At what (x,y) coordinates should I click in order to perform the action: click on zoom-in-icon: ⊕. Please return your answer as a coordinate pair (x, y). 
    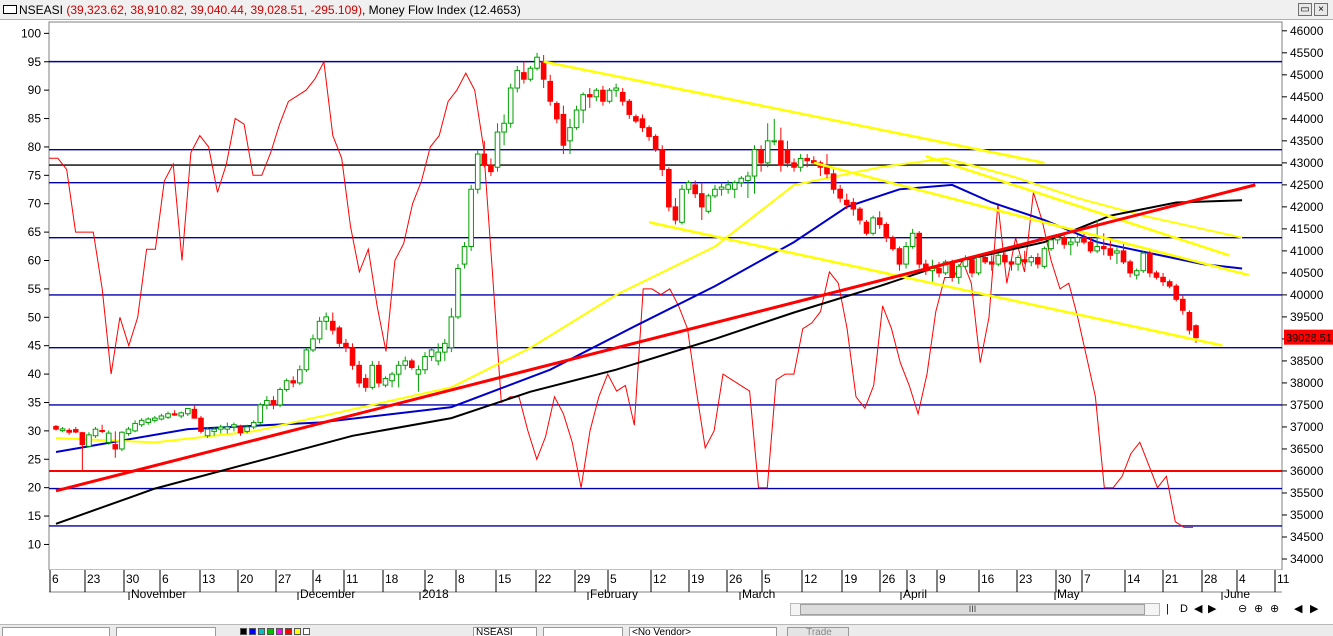
    Looking at the image, I should click on (1258, 609).